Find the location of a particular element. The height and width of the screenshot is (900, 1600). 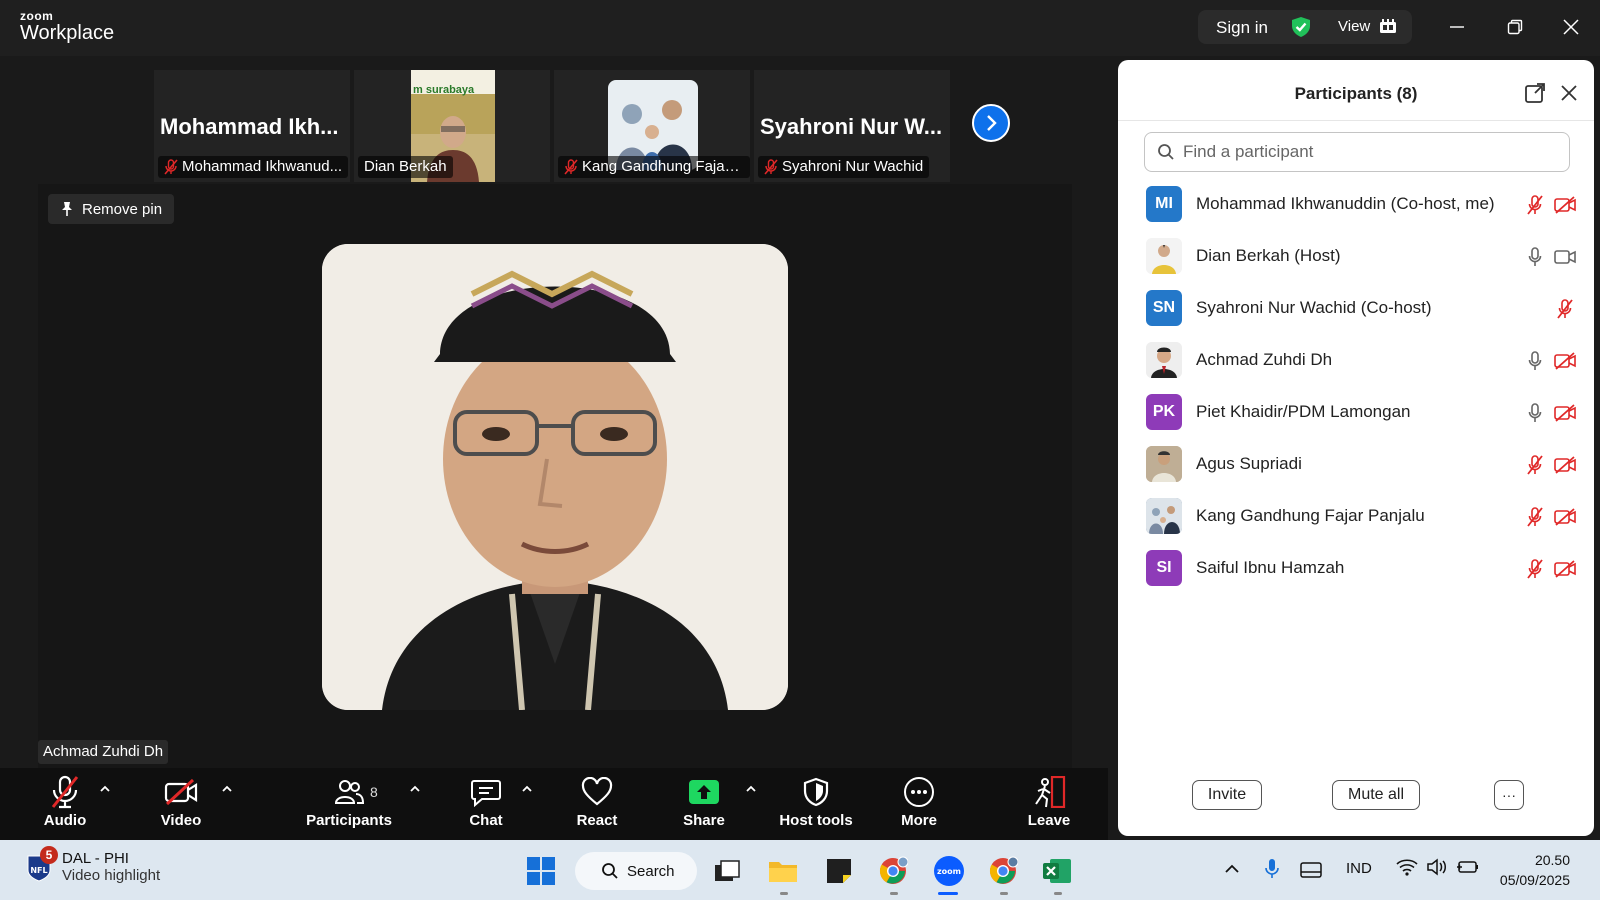

file-explorer-button is located at coordinates (783, 871).